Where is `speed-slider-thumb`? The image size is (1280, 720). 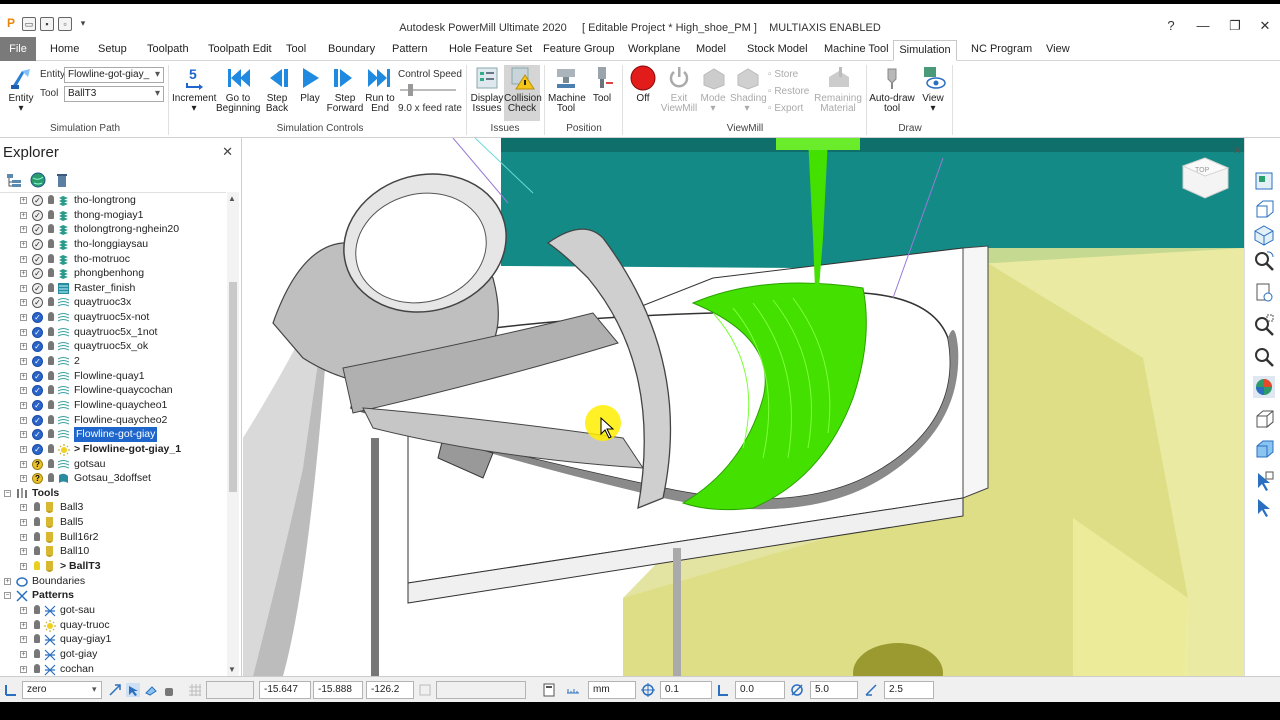
speed-slider-thumb is located at coordinates (410, 90).